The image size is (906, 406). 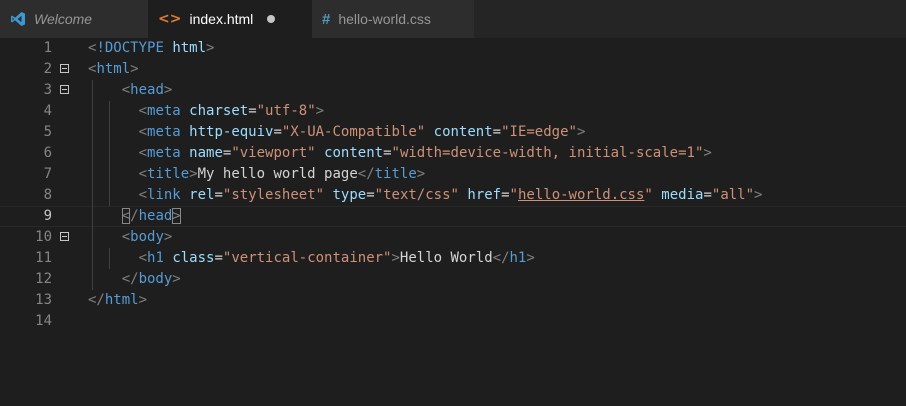 I want to click on stylesheet-link: hello-world.css, so click(x=581, y=195).